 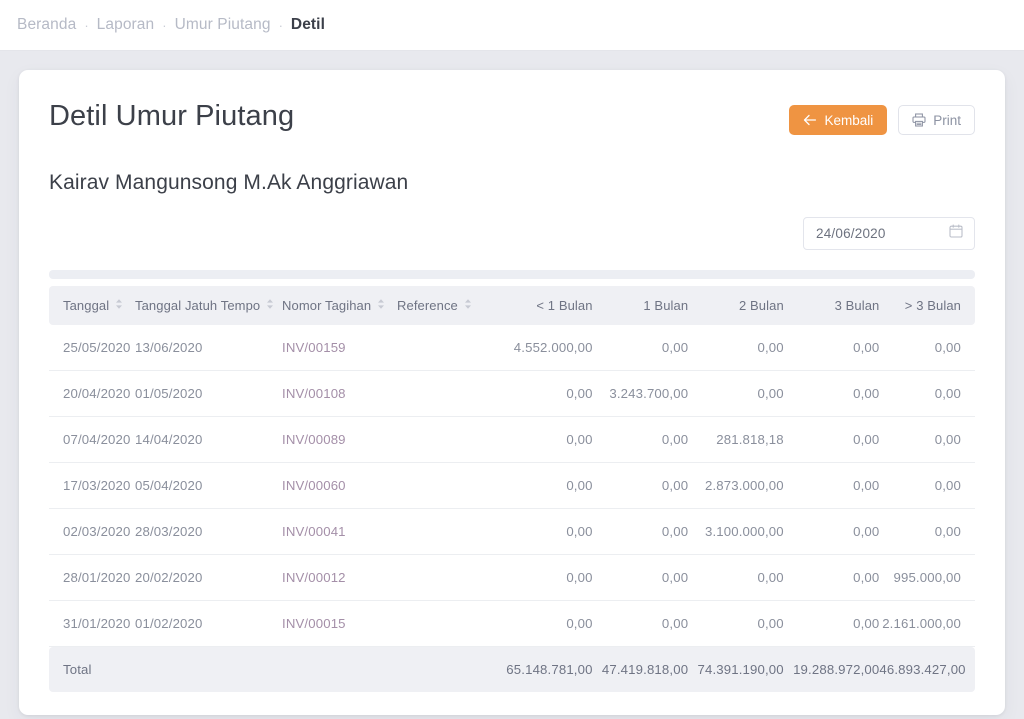 I want to click on cell-bucket-2: 281.818,18, so click(x=736, y=439).